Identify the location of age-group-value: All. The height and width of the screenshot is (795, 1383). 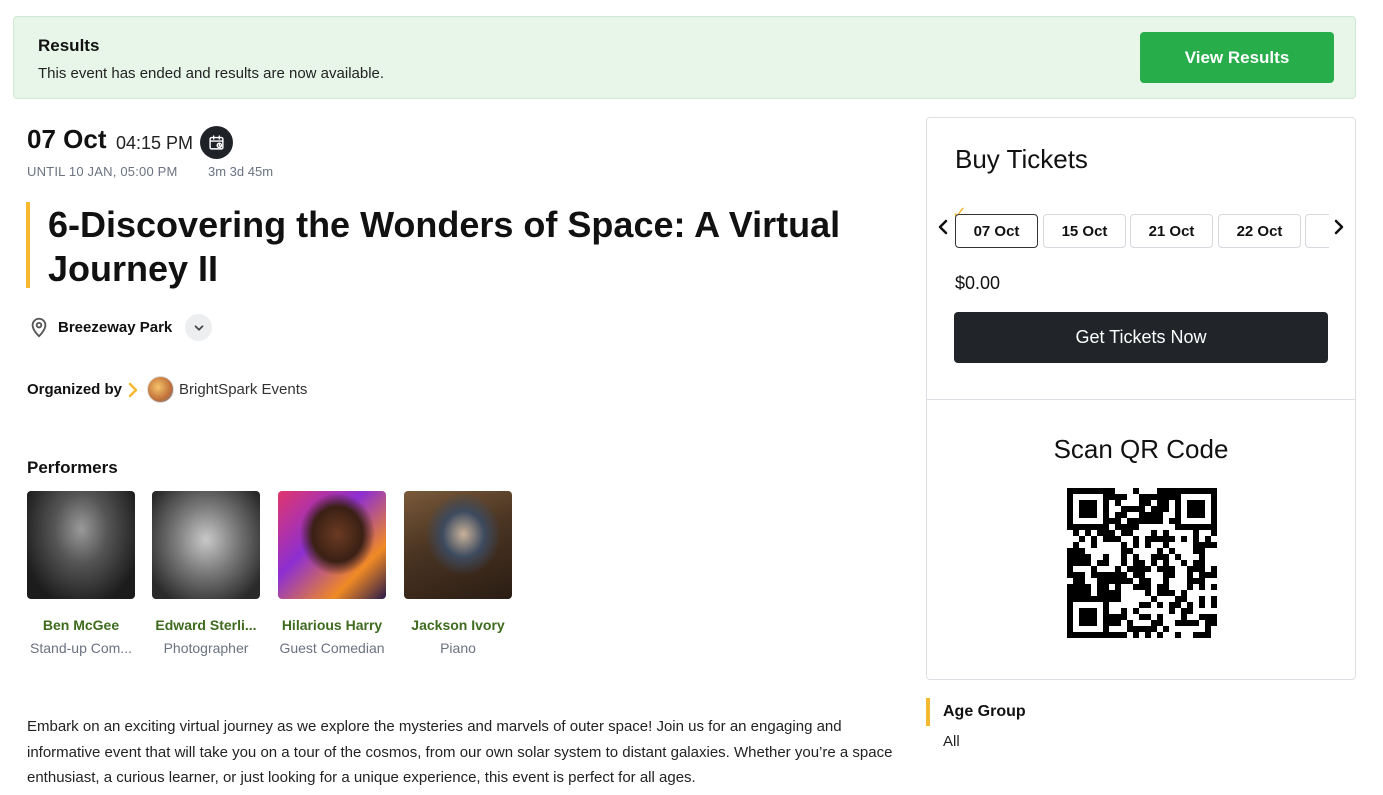
(951, 741).